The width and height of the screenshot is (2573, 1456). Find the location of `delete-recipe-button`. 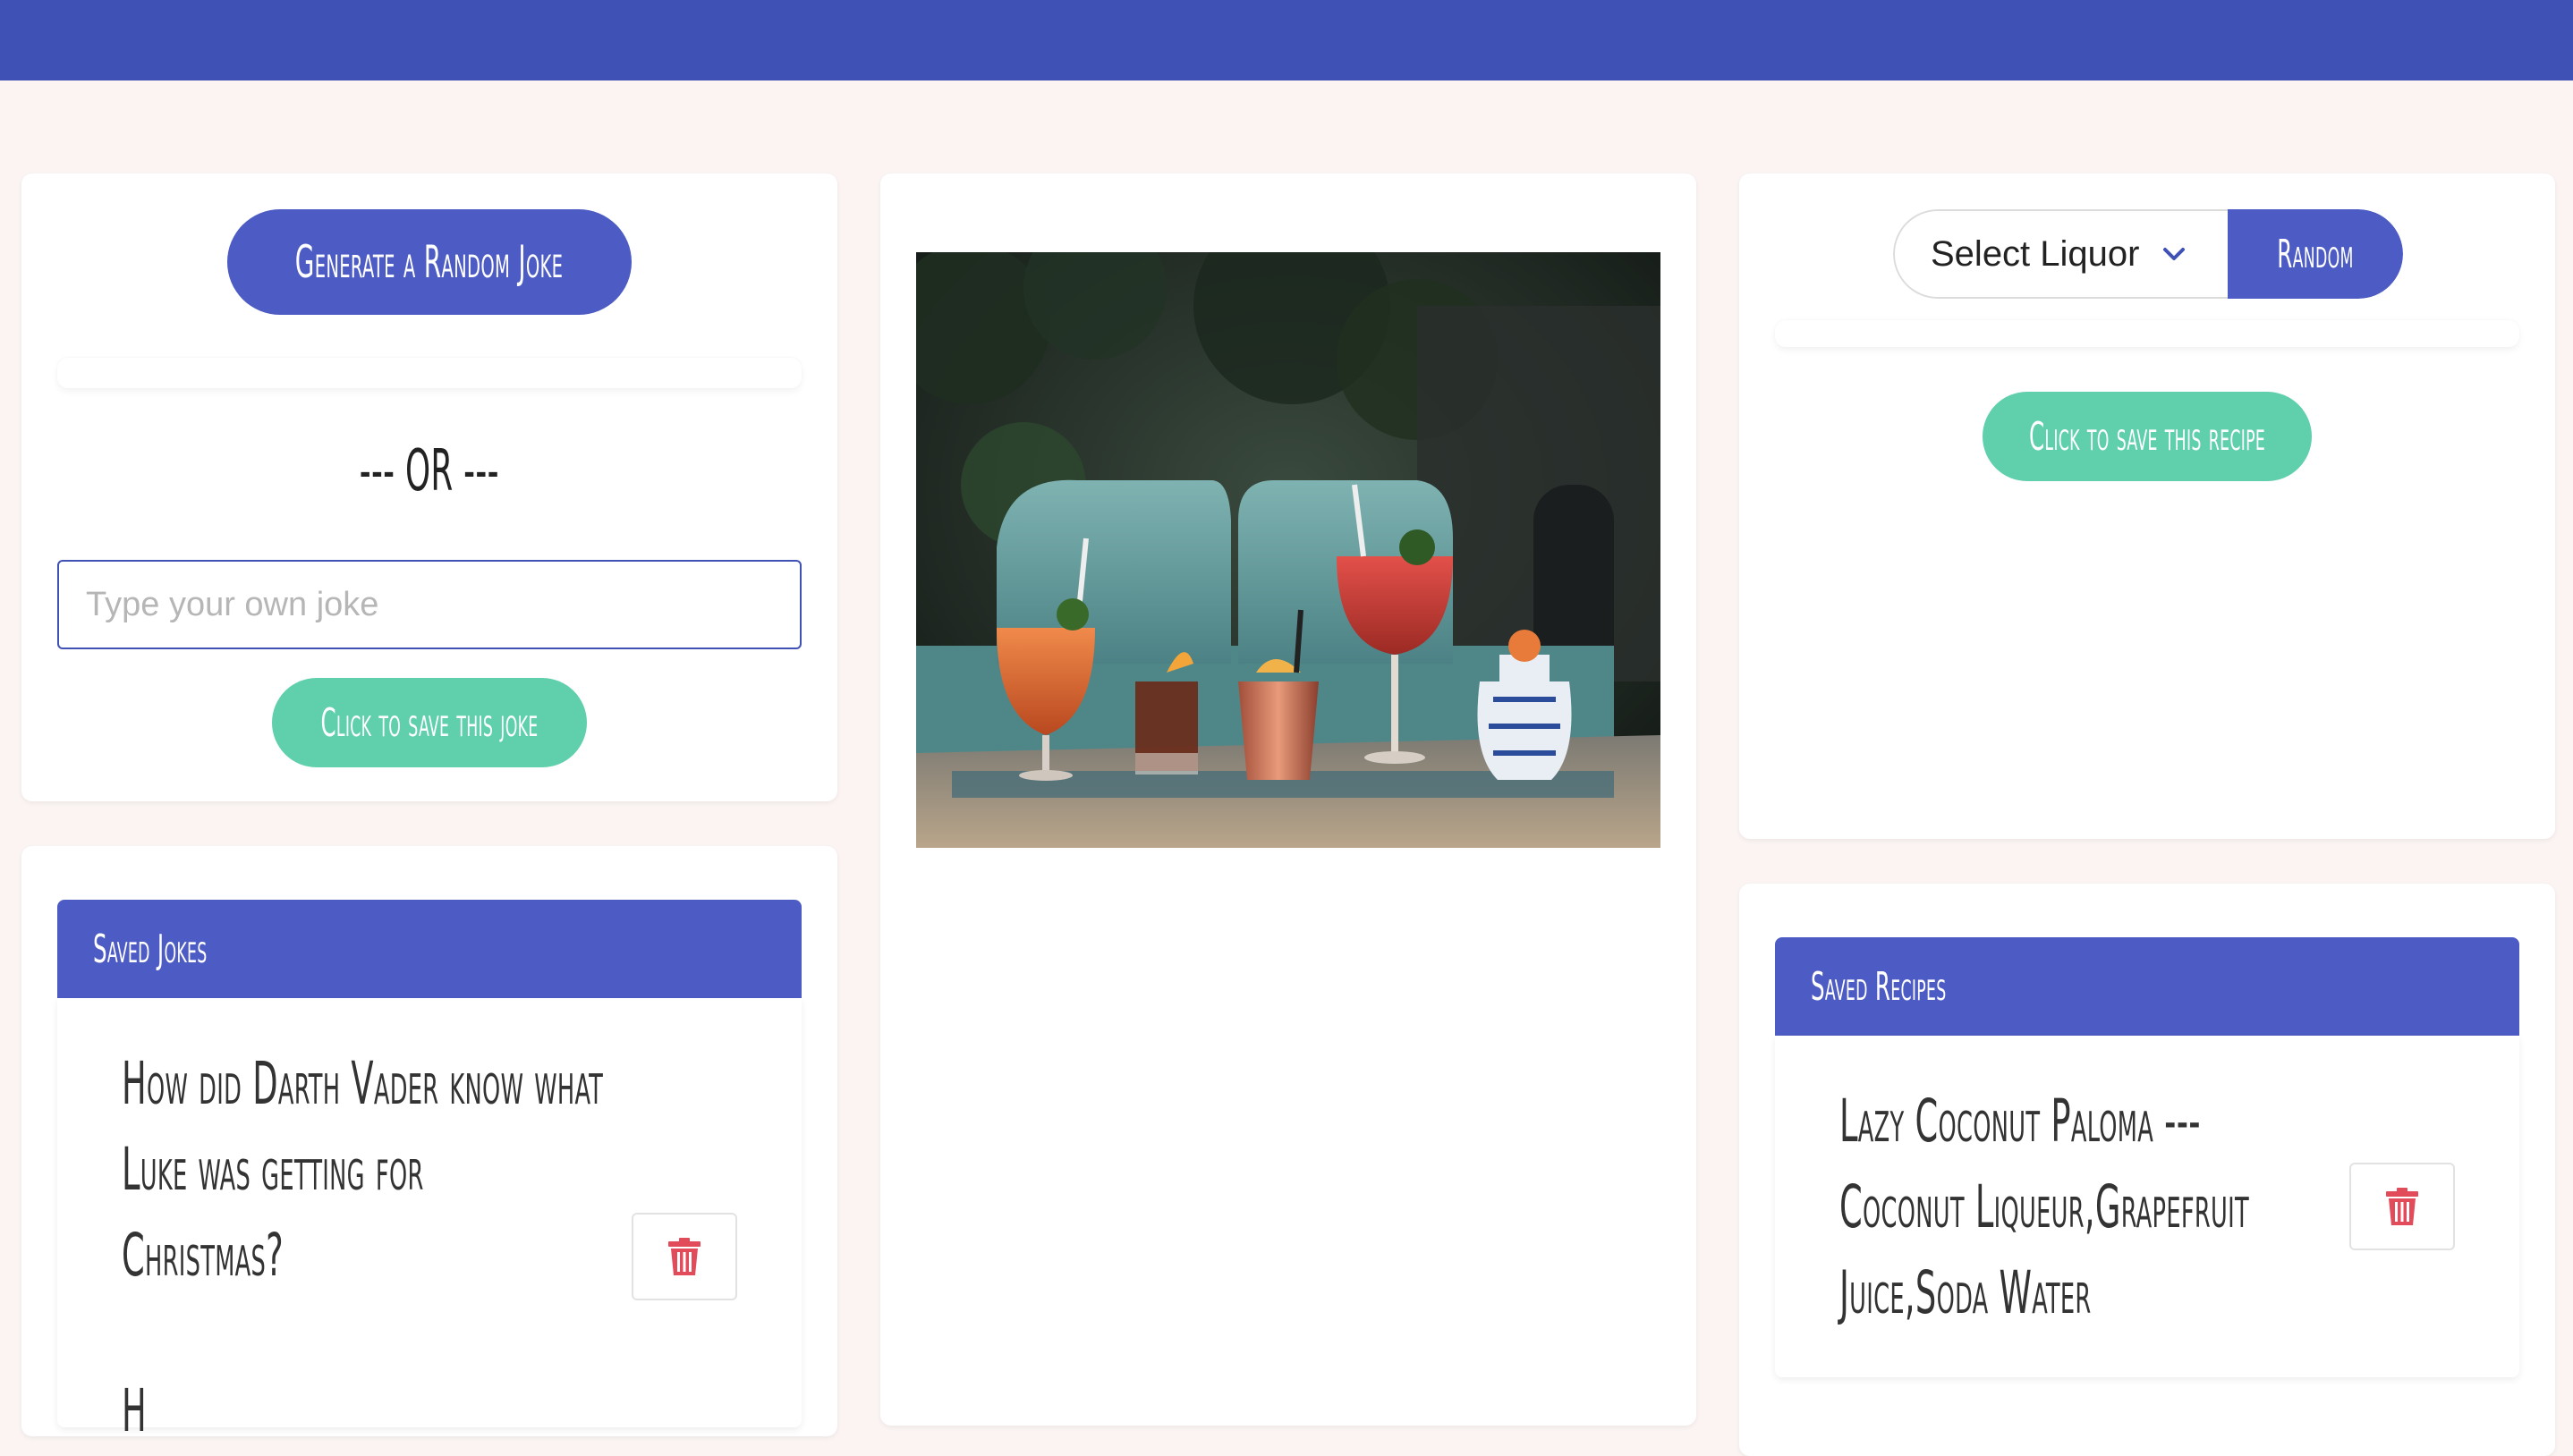

delete-recipe-button is located at coordinates (2402, 1206).